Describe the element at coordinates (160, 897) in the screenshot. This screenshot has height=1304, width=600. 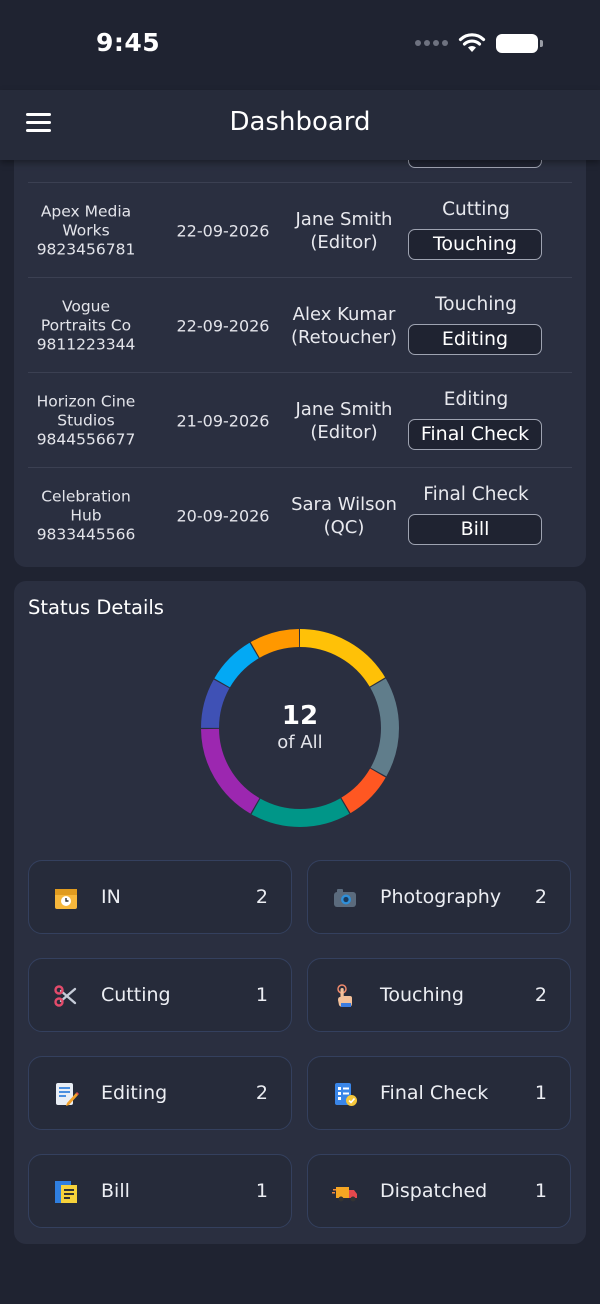
I see `status-tile-in: IN 2` at that location.